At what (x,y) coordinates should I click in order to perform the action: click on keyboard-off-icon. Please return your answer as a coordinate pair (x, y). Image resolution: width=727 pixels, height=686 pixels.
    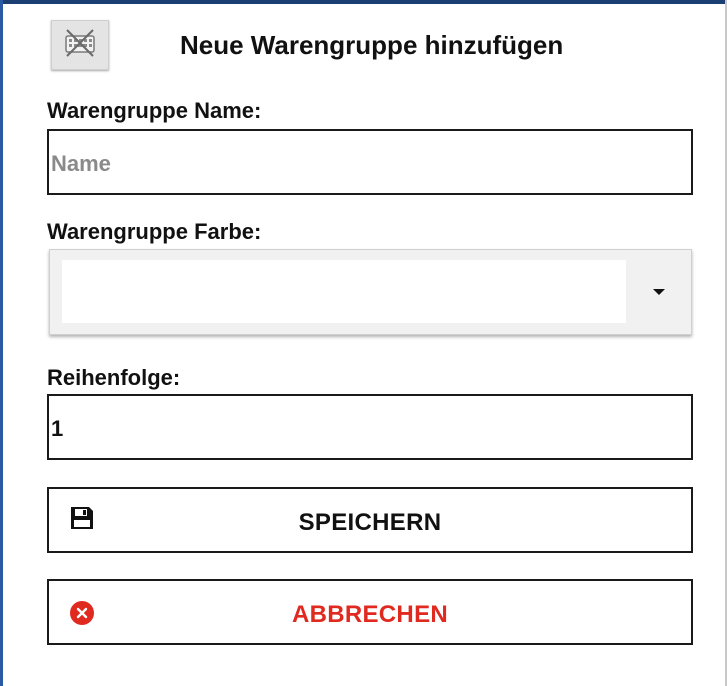
    Looking at the image, I should click on (80, 45).